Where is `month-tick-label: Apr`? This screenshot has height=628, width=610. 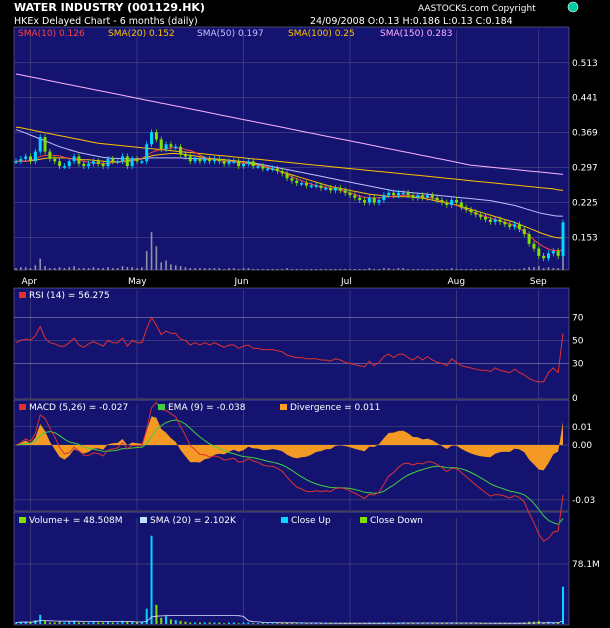
month-tick-label: Apr is located at coordinates (30, 282).